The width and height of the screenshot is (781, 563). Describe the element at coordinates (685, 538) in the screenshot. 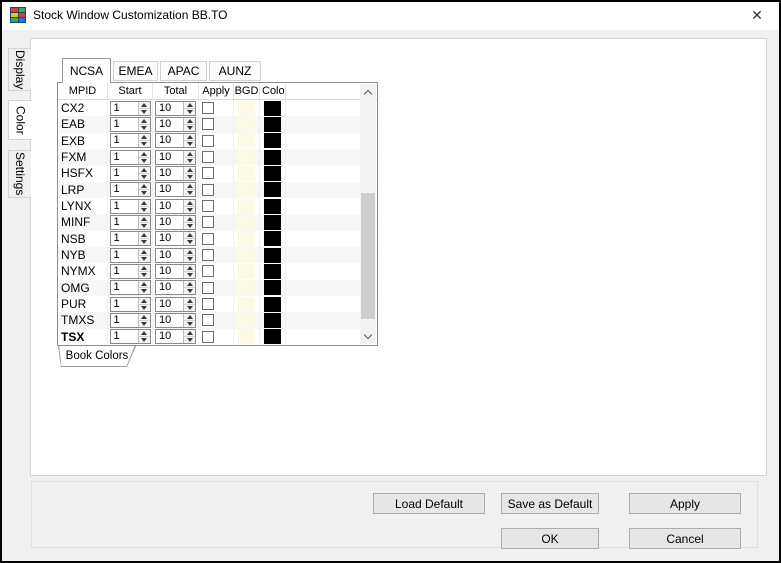

I see `cancel-button: Cancel` at that location.